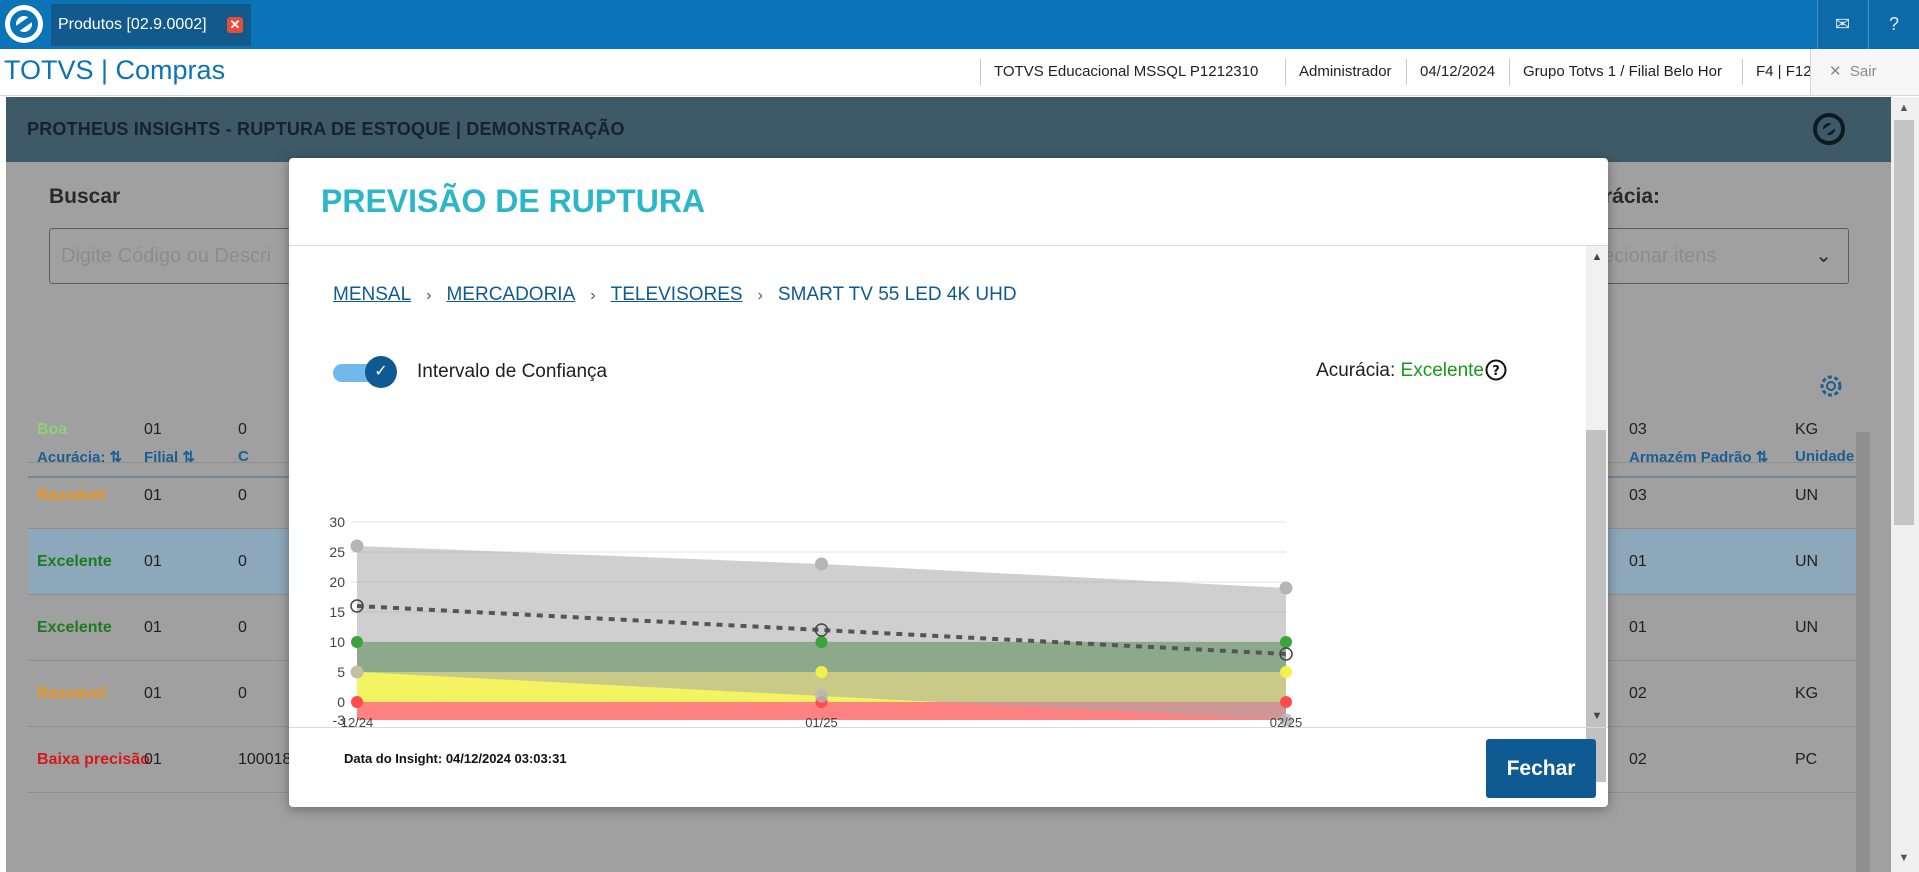 The image size is (1919, 872). I want to click on modal-title: PREVISÃO DE RUPTURA, so click(513, 201).